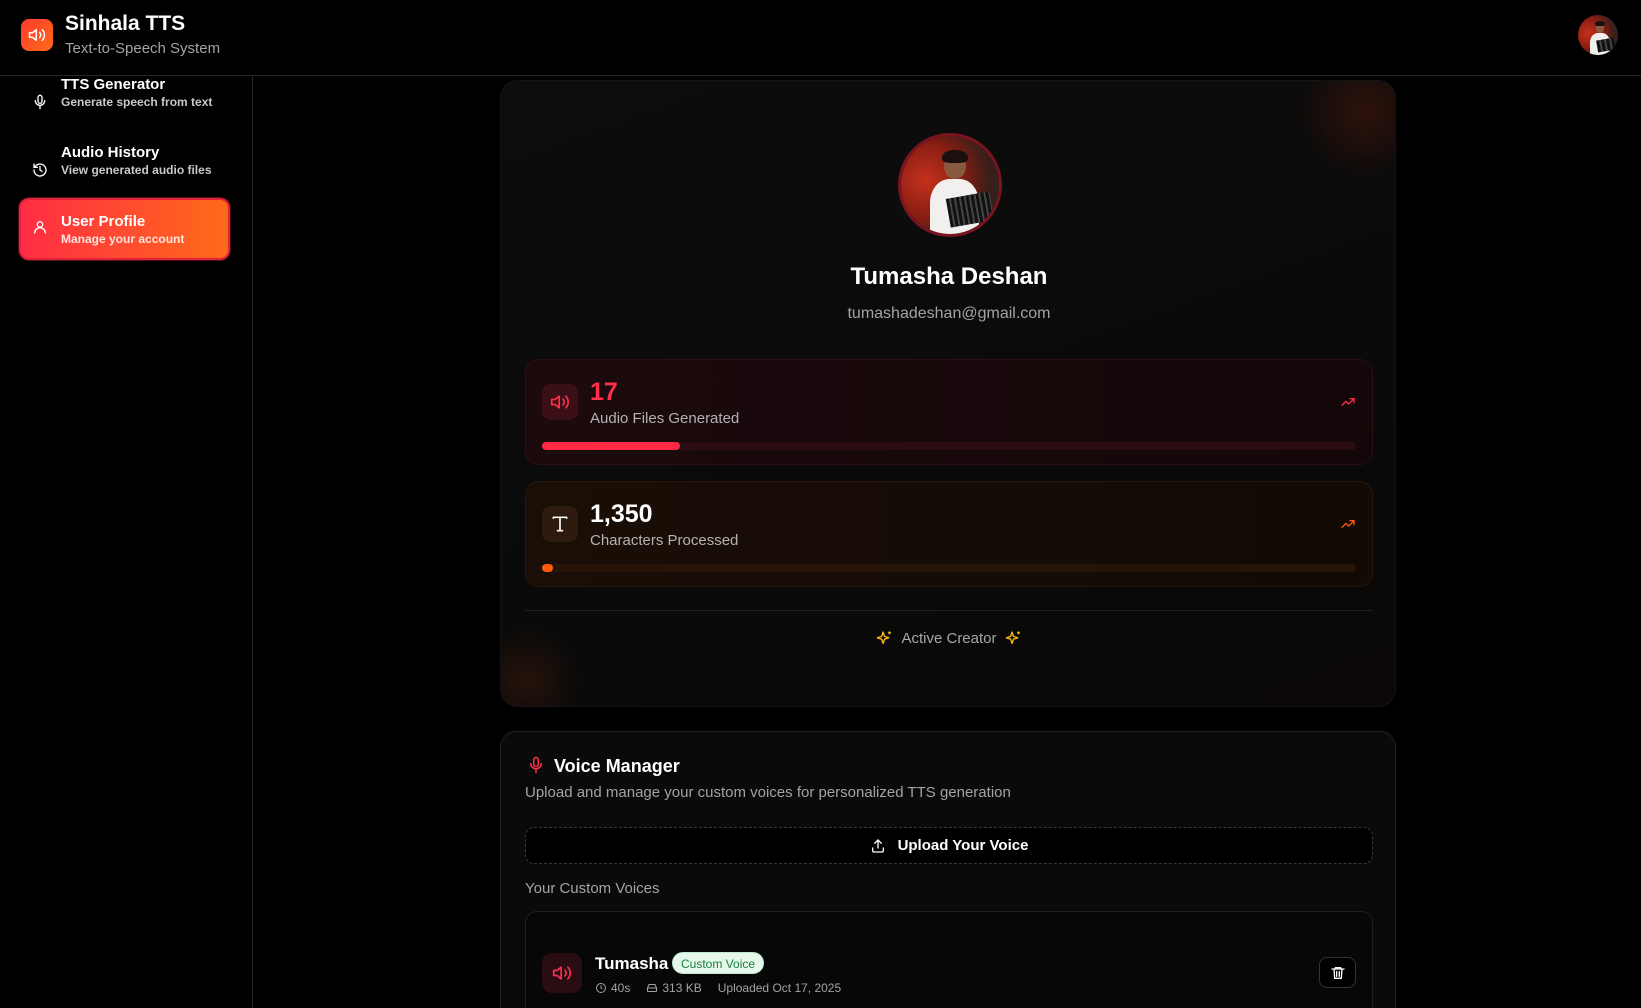  I want to click on app-header: Sinhala TTS Text-to-Speech System, so click(820, 38).